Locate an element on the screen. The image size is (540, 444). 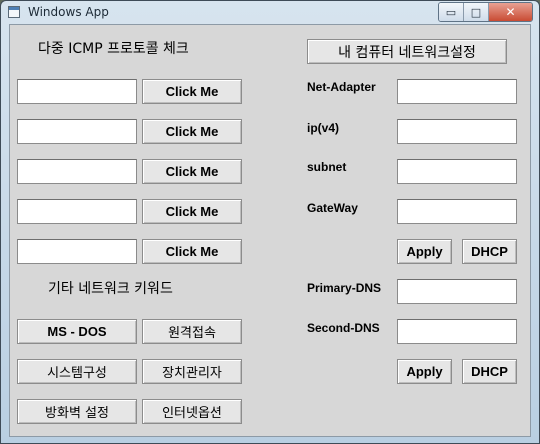
minimize-button: ▭ is located at coordinates (451, 12).